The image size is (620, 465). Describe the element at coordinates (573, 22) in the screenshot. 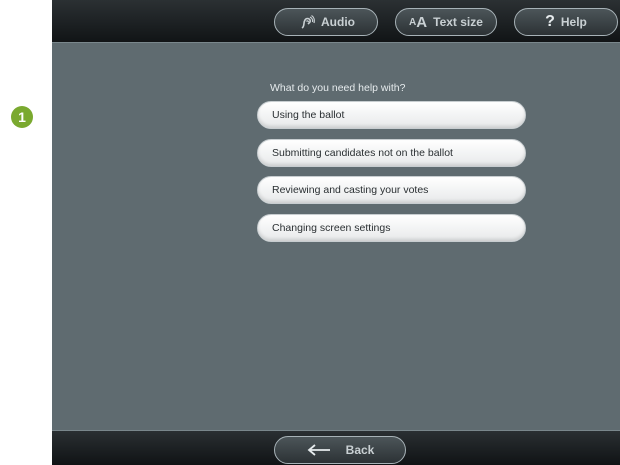

I see `help-label: Help` at that location.